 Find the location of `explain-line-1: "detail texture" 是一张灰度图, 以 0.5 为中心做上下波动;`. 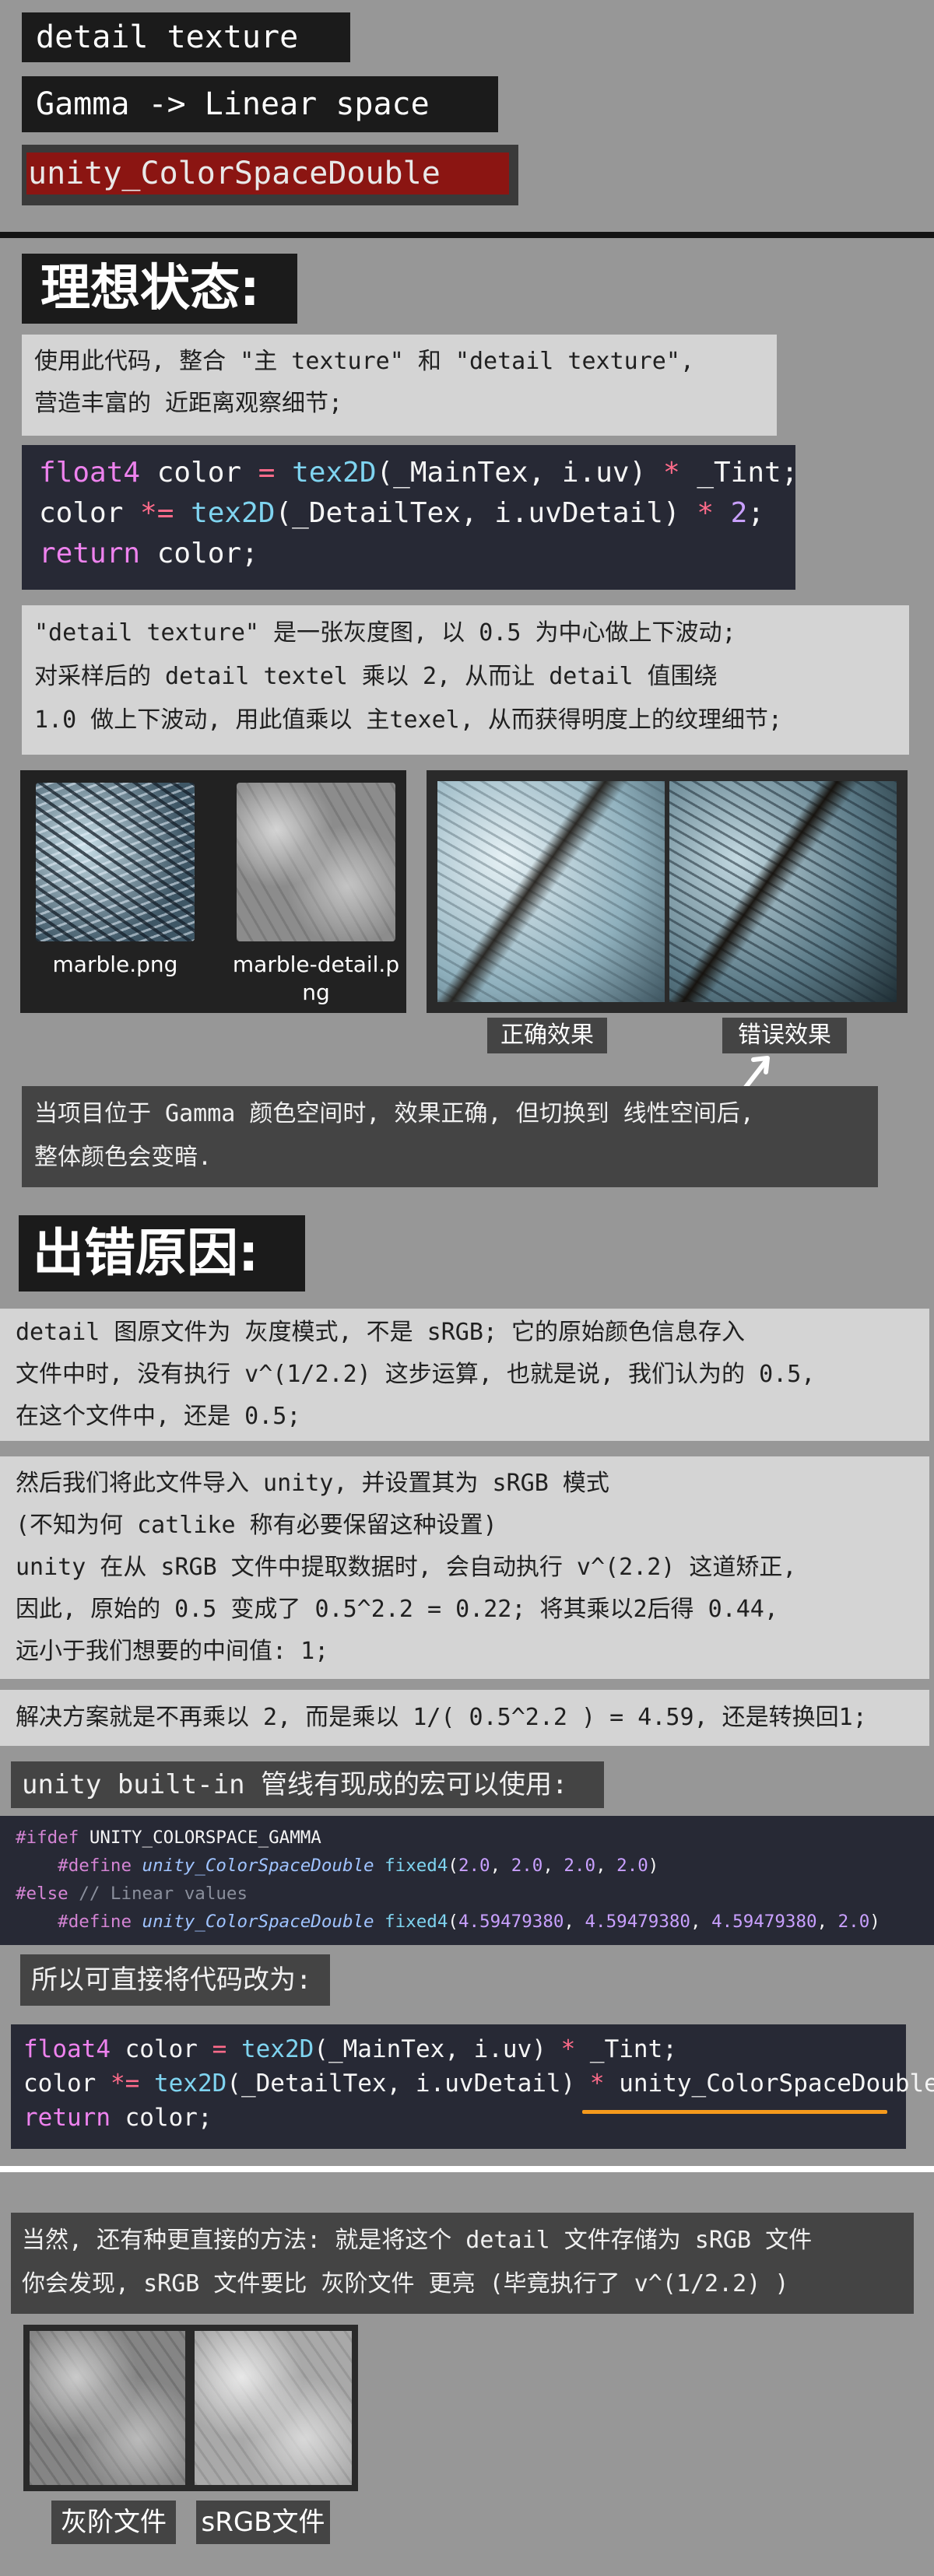

explain-line-1: "detail texture" 是一张灰度图, 以 0.5 为中心做上下波动; is located at coordinates (385, 633).